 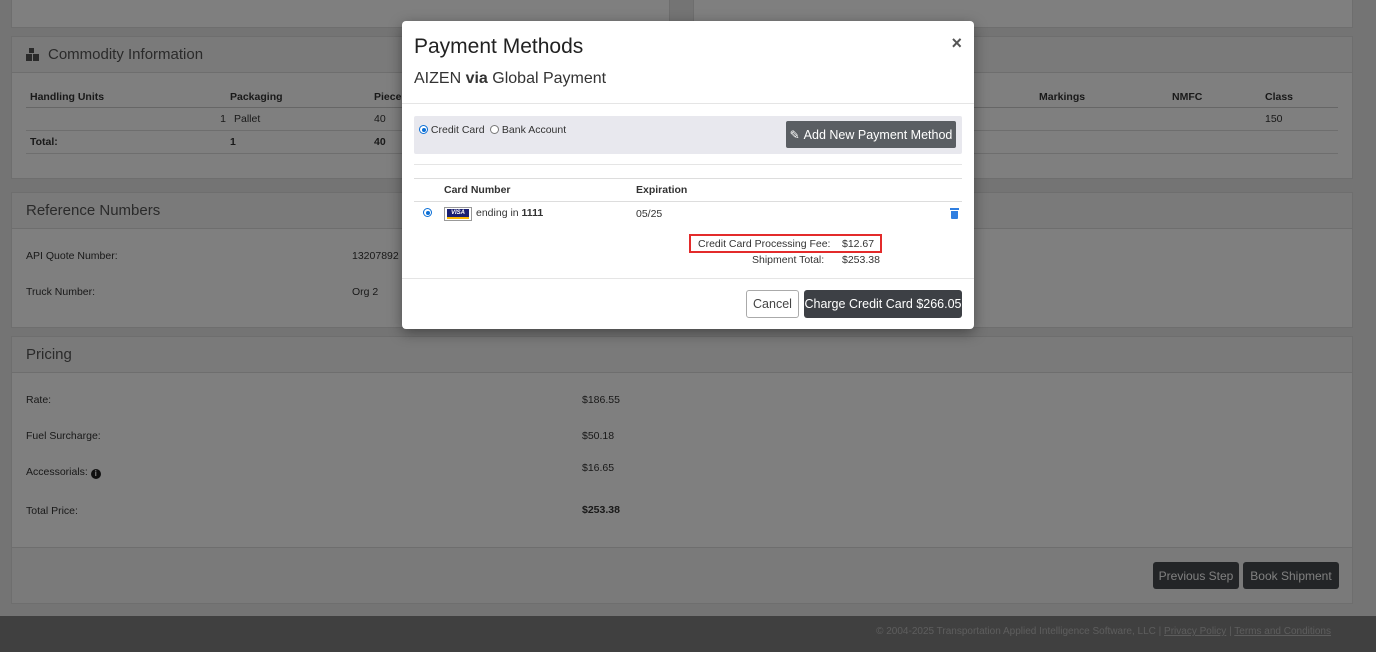 What do you see at coordinates (532, 213) in the screenshot?
I see `card-last4: 1111` at bounding box center [532, 213].